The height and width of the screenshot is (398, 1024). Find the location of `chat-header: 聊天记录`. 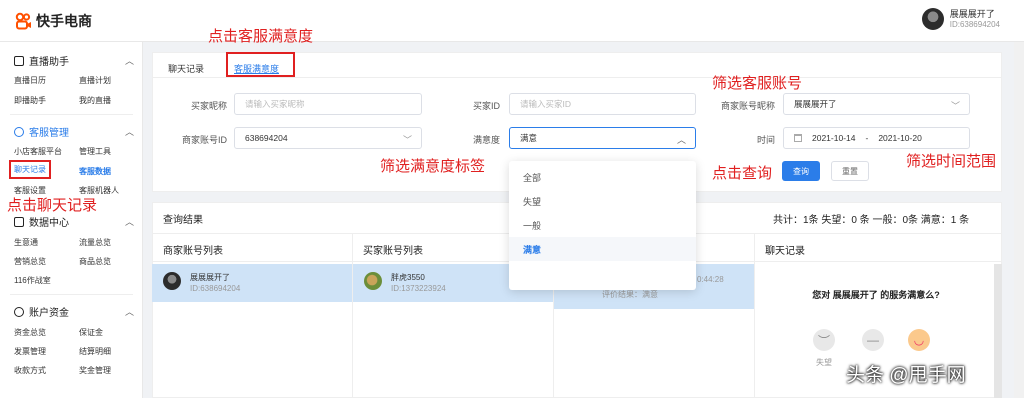

chat-header: 聊天记录 is located at coordinates (785, 251).